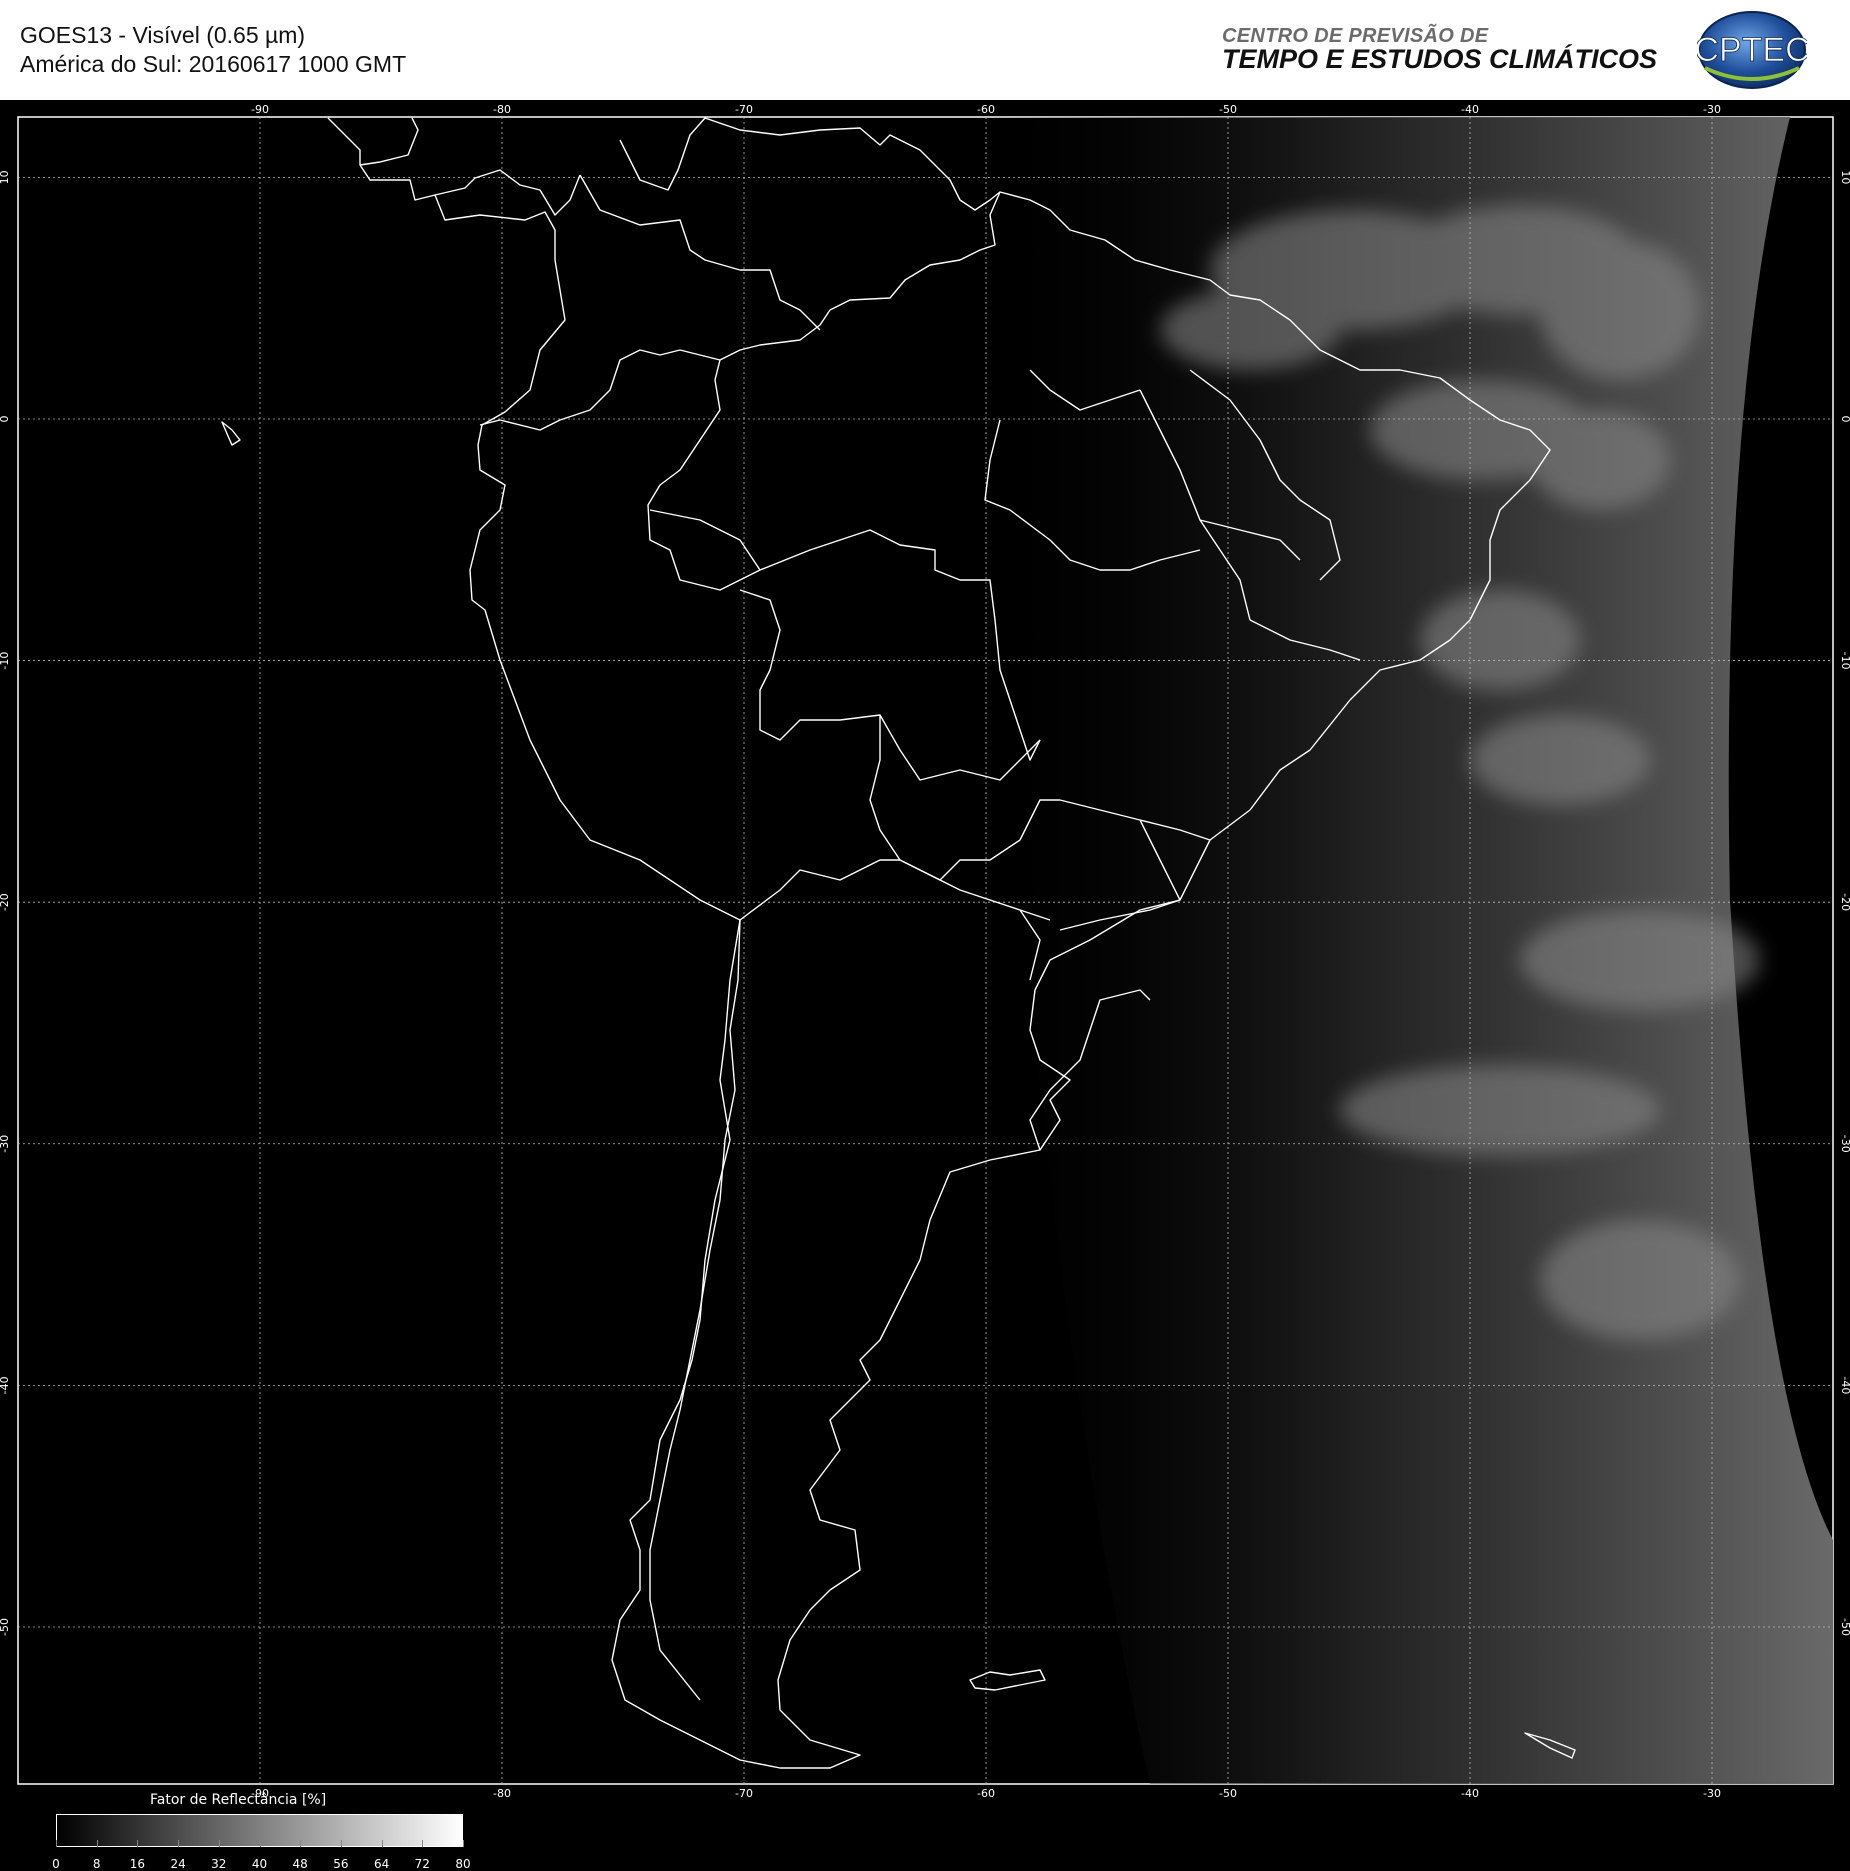 Image resolution: width=1850 pixels, height=1871 pixels. Describe the element at coordinates (463, 1864) in the screenshot. I see `legend-label: 80` at that location.